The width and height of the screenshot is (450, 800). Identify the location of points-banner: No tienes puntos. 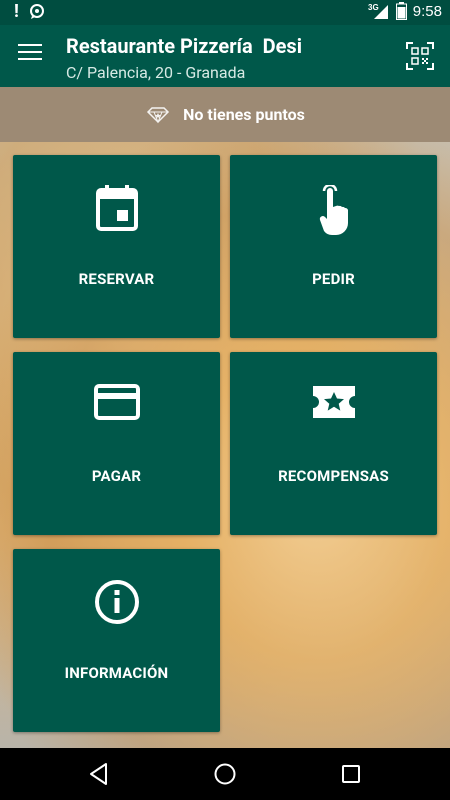
(225, 114).